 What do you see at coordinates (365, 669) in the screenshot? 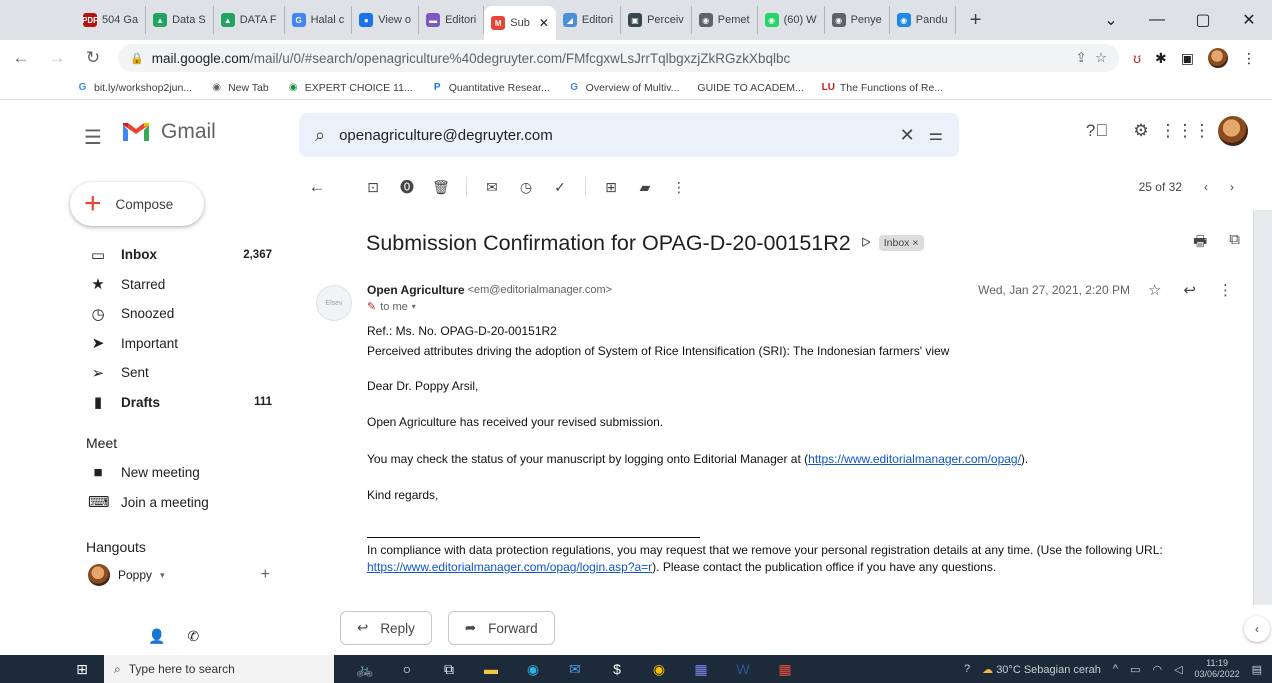
I see `bicycle-widget-icon: 🚲` at bounding box center [365, 669].